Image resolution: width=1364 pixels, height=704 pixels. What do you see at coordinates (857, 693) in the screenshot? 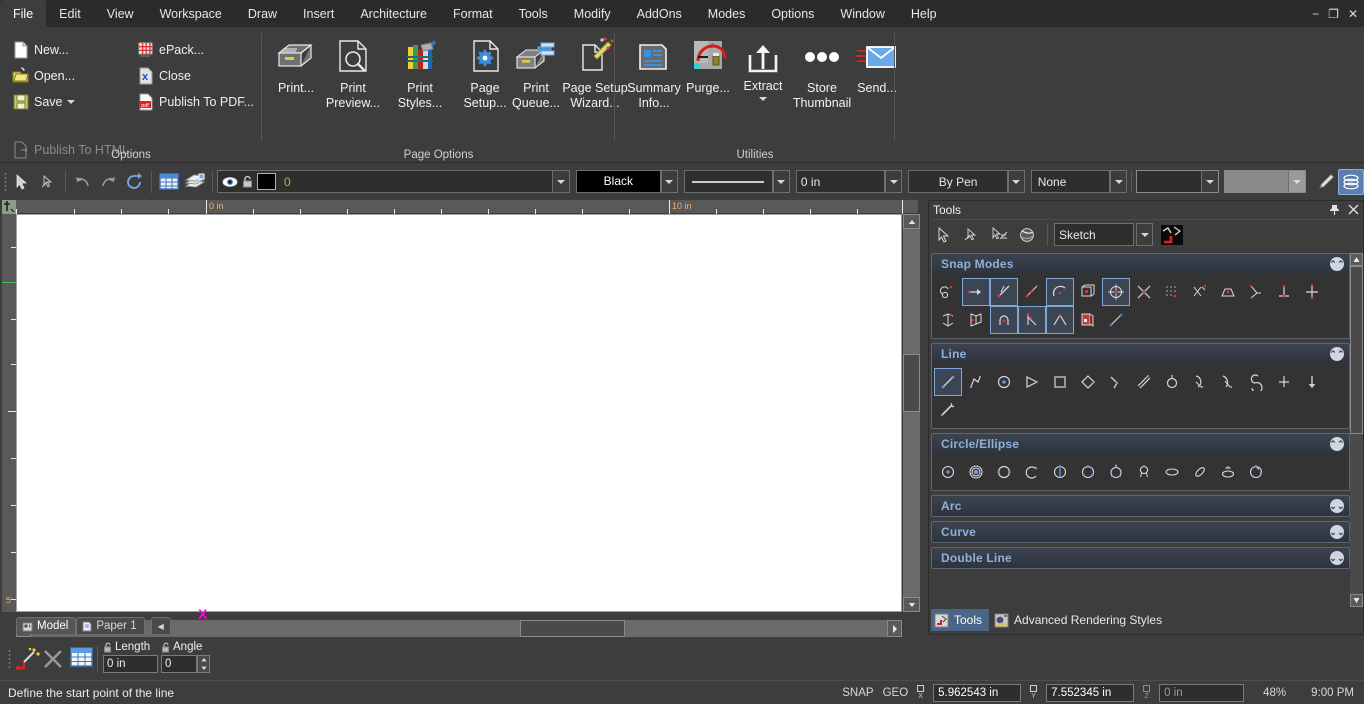
I see `snap-indicator: SNAP` at bounding box center [857, 693].